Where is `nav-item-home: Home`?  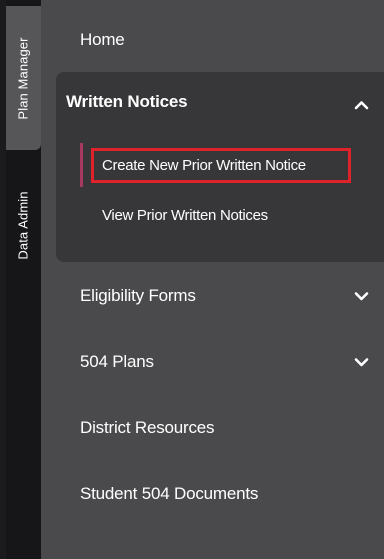 nav-item-home: Home is located at coordinates (212, 40).